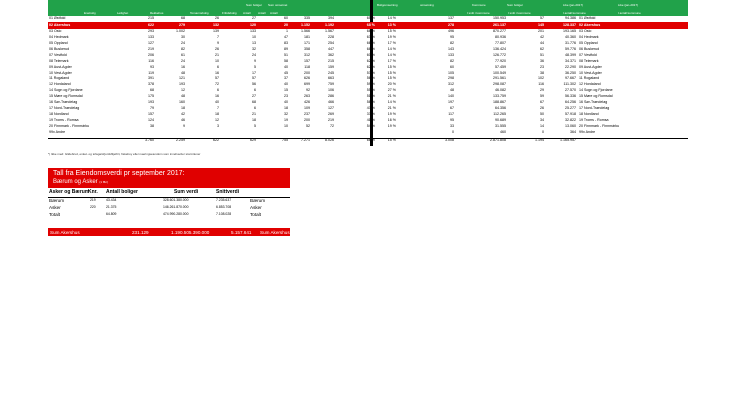  Describe the element at coordinates (568, 140) in the screenshot. I see `sum-value-right: 1.165.957` at that location.